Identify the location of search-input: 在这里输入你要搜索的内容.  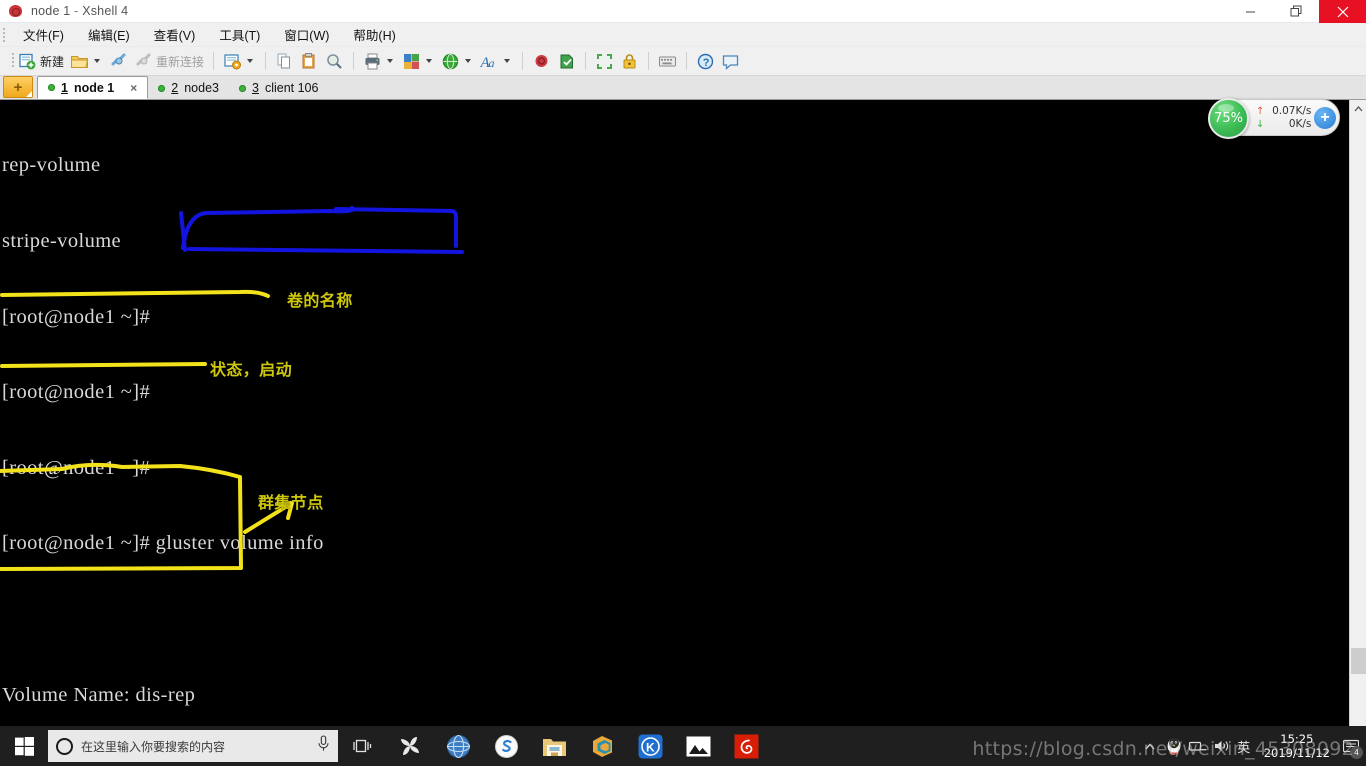
(195, 746).